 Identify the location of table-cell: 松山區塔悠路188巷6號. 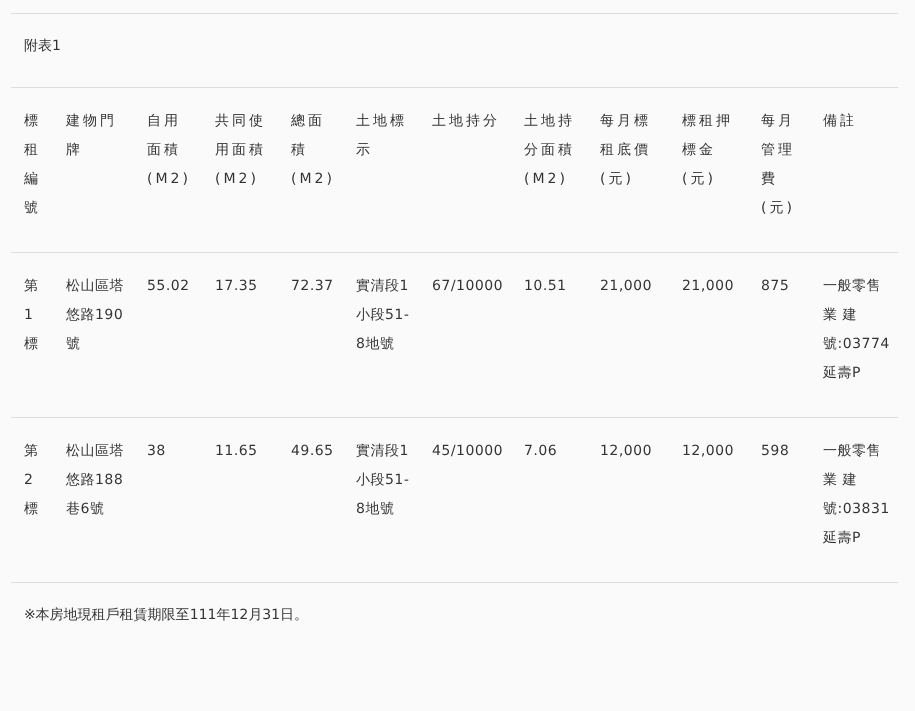
(93, 500).